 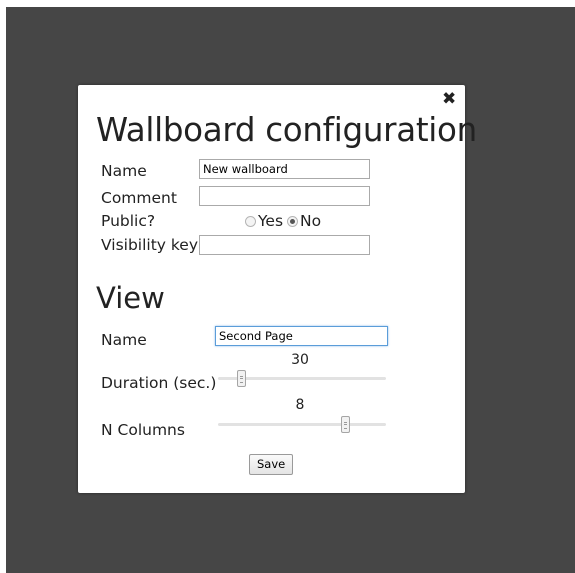 I want to click on duration-value: 30, so click(x=300, y=360).